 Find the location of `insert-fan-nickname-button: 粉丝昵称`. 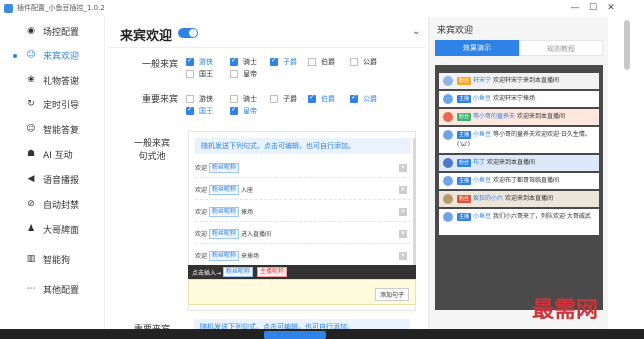

insert-fan-nickname-button: 粉丝昵称 is located at coordinates (238, 272).